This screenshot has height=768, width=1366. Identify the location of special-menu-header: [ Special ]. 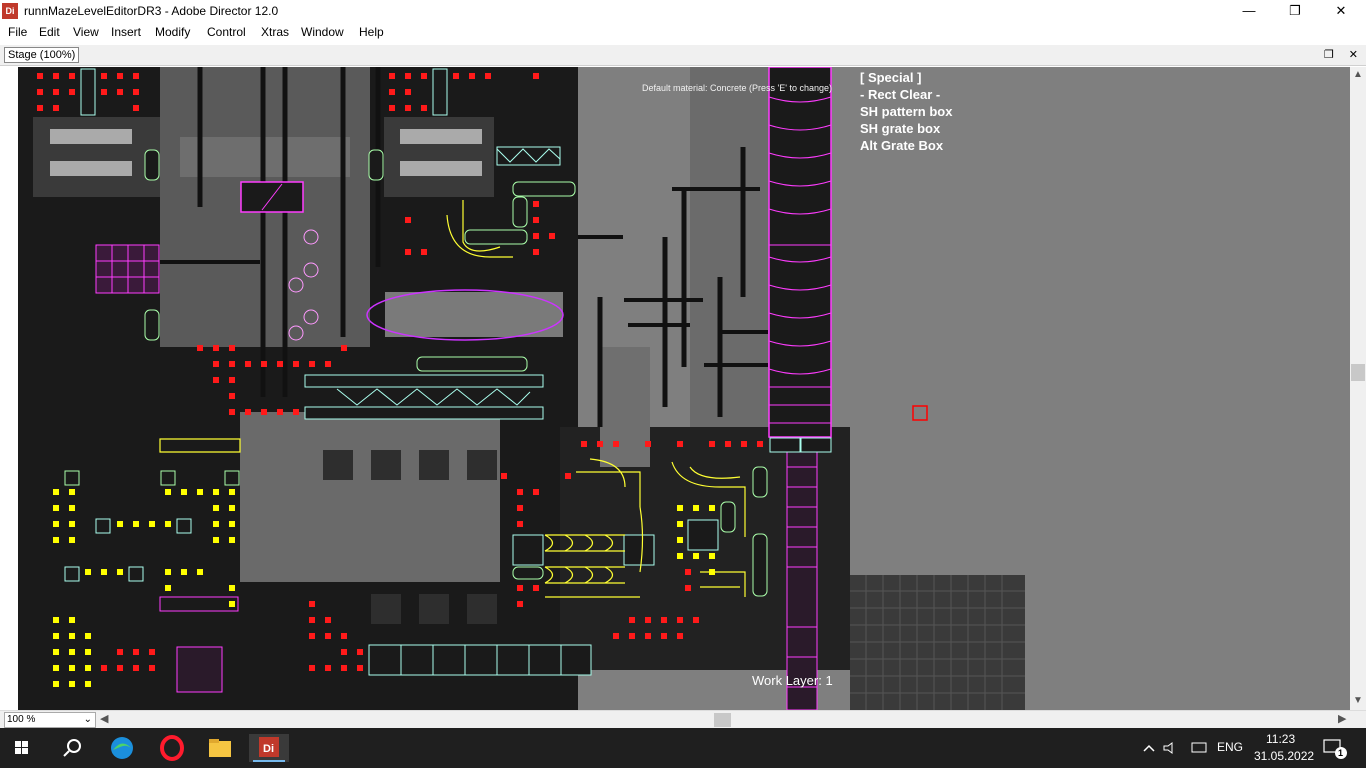
(891, 77).